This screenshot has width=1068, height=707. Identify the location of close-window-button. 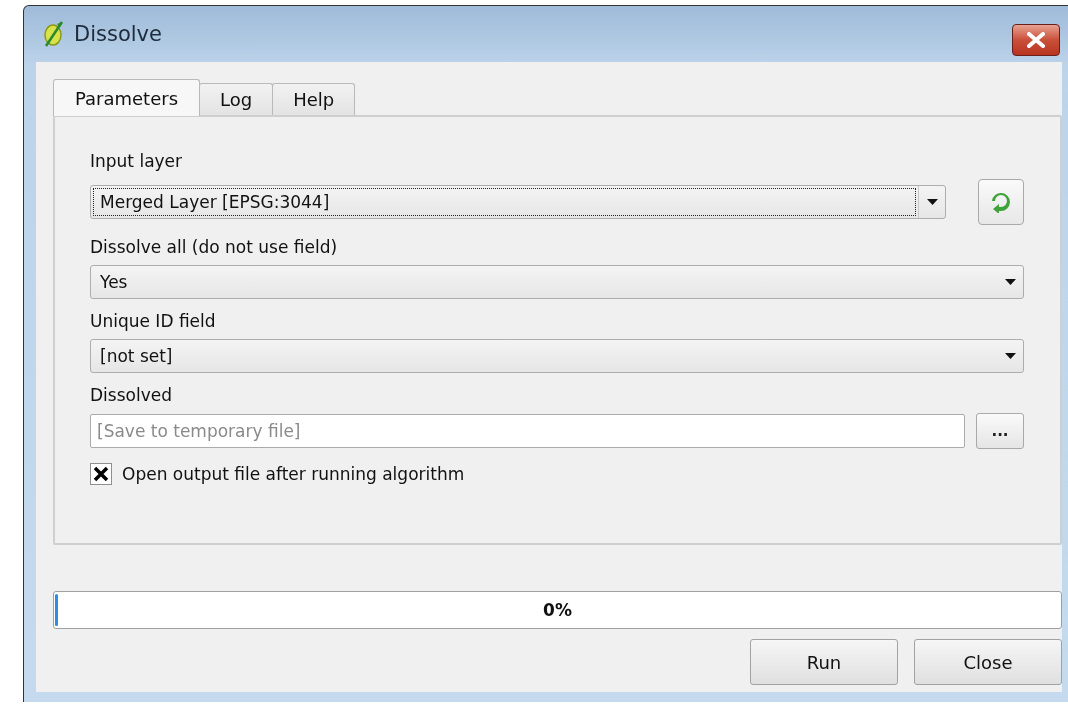
(1036, 40).